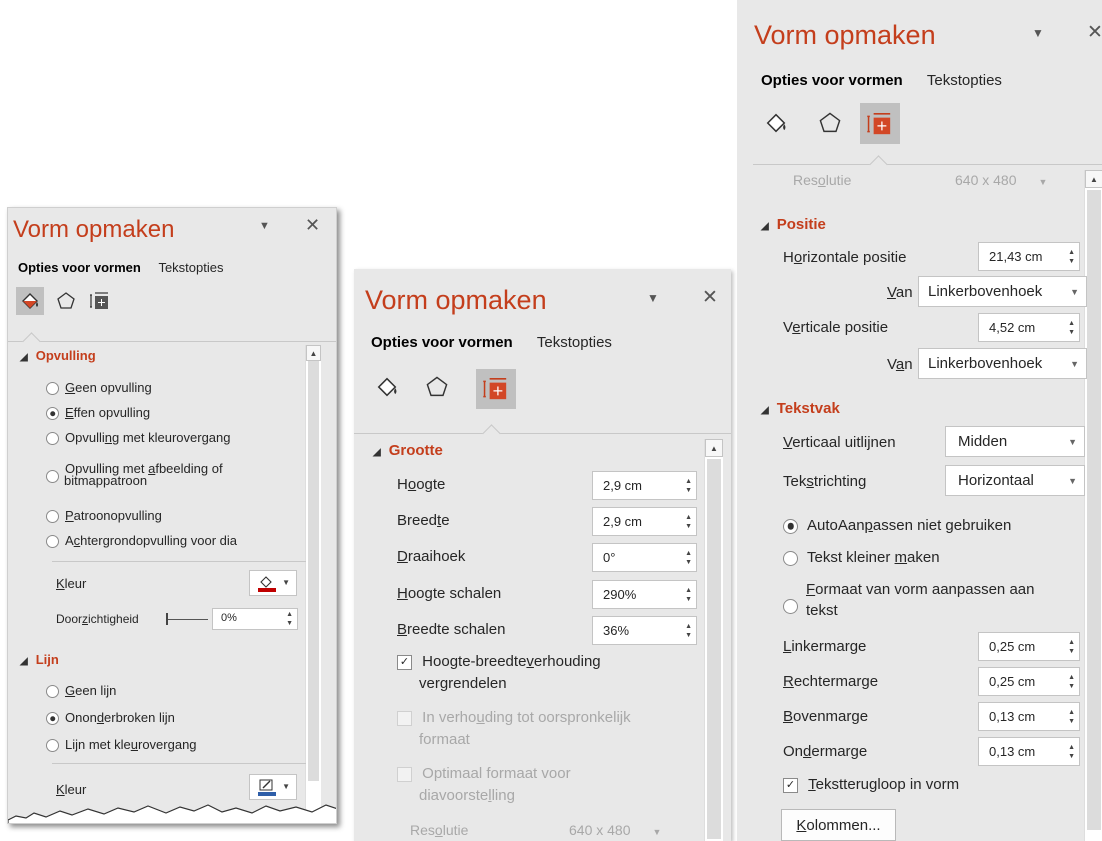 This screenshot has width=1102, height=841. What do you see at coordinates (141, 541) in the screenshot?
I see `fill-option-radio: Achtergrondopvulling voor dia` at bounding box center [141, 541].